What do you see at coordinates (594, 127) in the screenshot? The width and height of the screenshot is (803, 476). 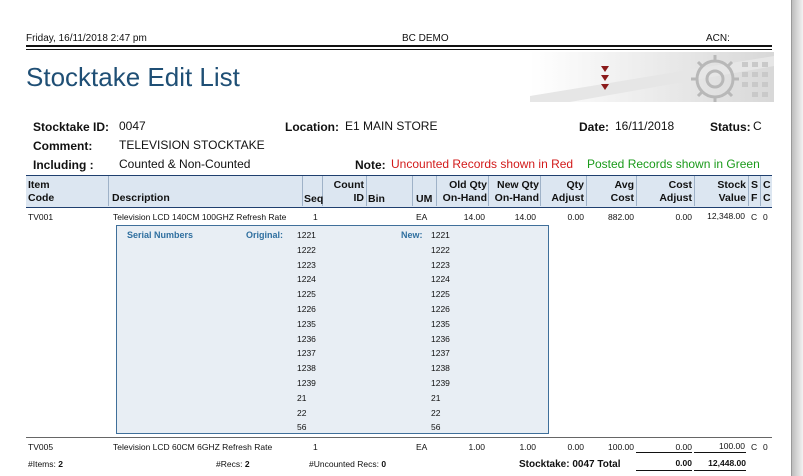 I see `date-label: Date:` at bounding box center [594, 127].